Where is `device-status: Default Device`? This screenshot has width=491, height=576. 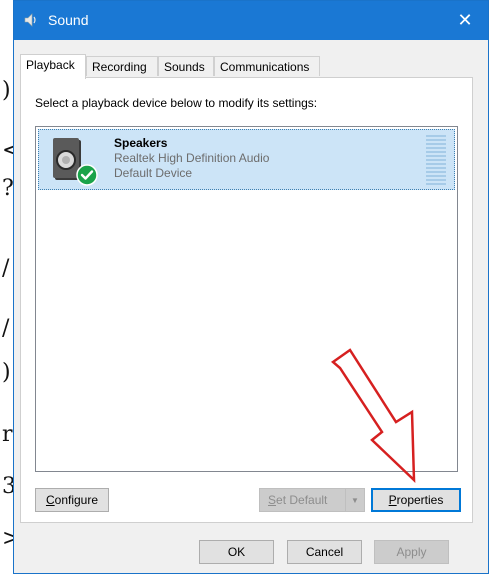 device-status: Default Device is located at coordinates (153, 173).